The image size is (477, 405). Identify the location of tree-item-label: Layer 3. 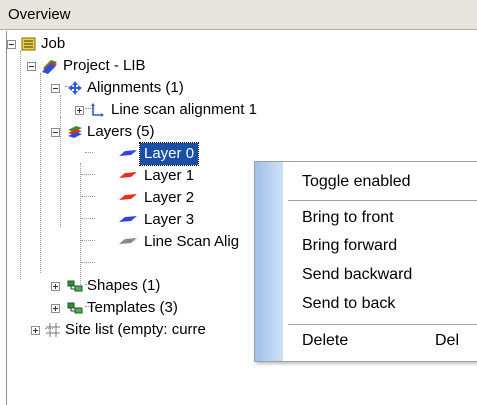
(169, 219).